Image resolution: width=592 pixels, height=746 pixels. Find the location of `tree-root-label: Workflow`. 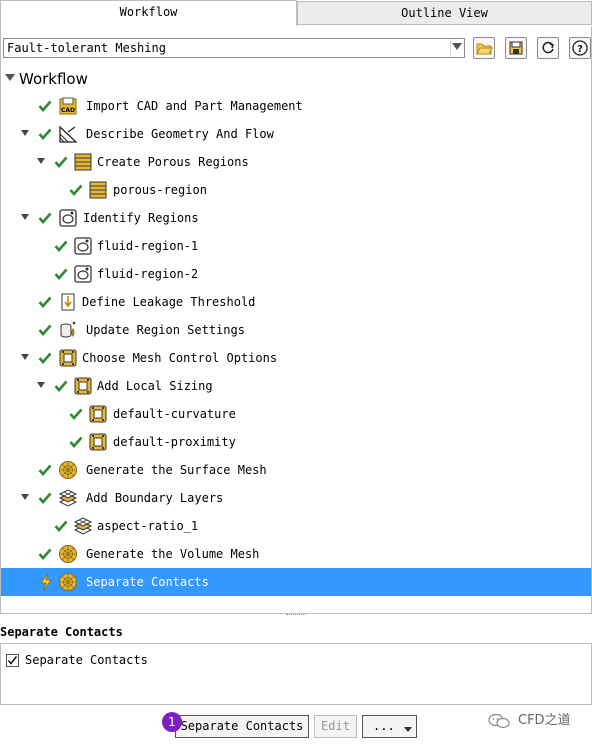

tree-root-label: Workflow is located at coordinates (53, 79).